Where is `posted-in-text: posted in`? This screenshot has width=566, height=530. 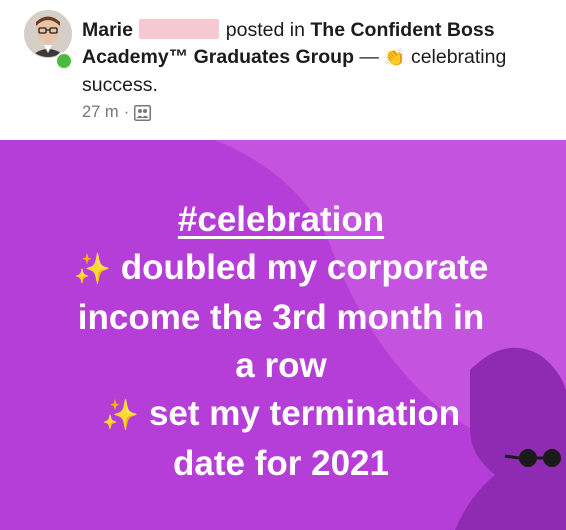
posted-in-text: posted in is located at coordinates (265, 30).